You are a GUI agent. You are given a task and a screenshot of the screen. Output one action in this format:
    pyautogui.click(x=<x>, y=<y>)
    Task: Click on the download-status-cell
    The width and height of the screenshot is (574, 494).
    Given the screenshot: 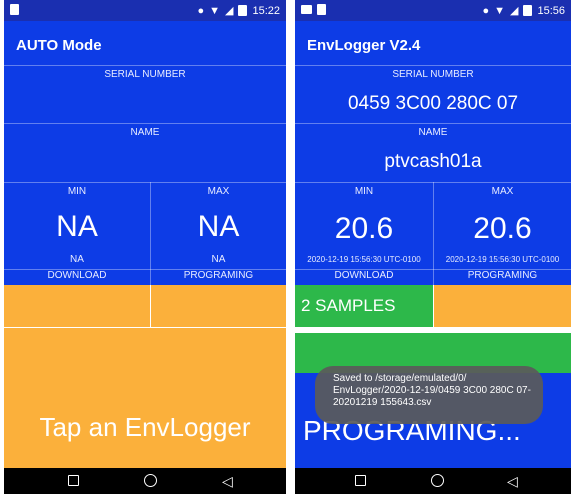 What is the action you would take?
    pyautogui.click(x=77, y=306)
    